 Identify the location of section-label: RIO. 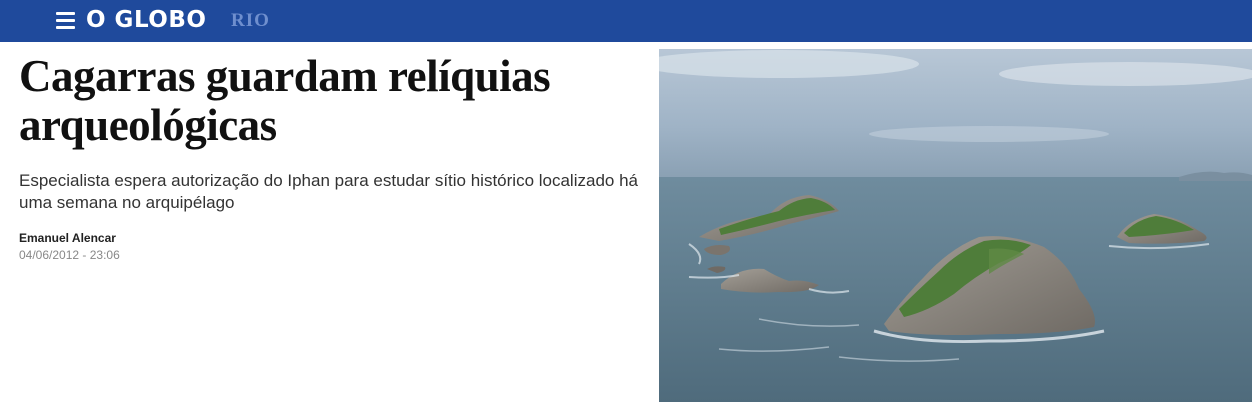
(250, 21).